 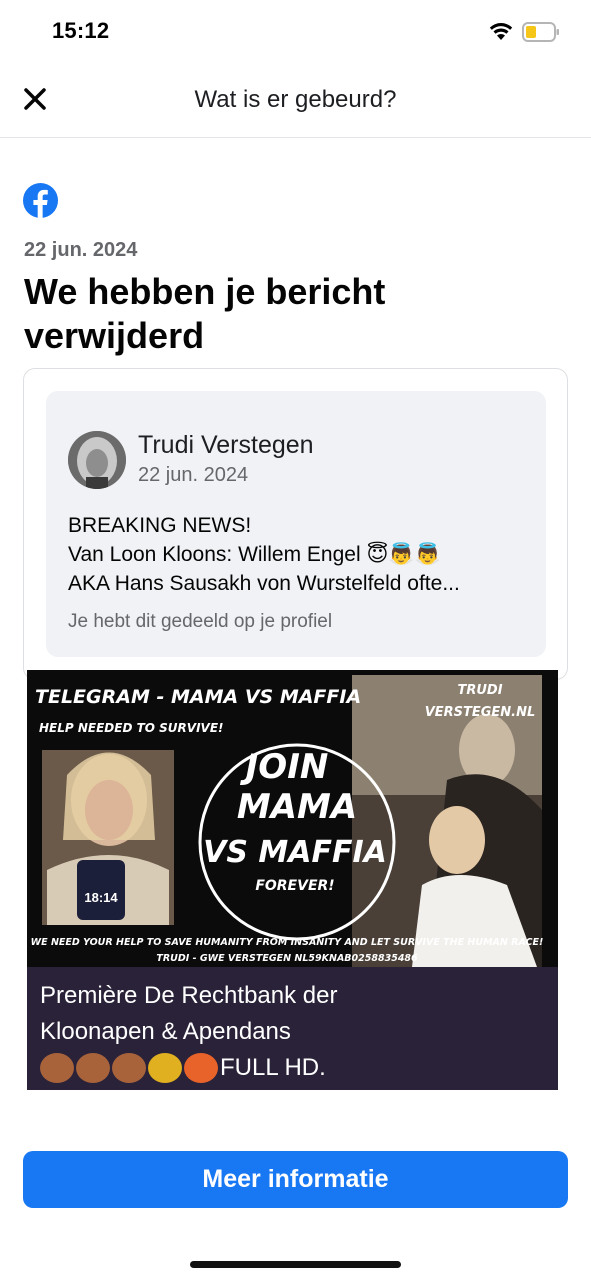 I want to click on wifi-icon, so click(x=501, y=31).